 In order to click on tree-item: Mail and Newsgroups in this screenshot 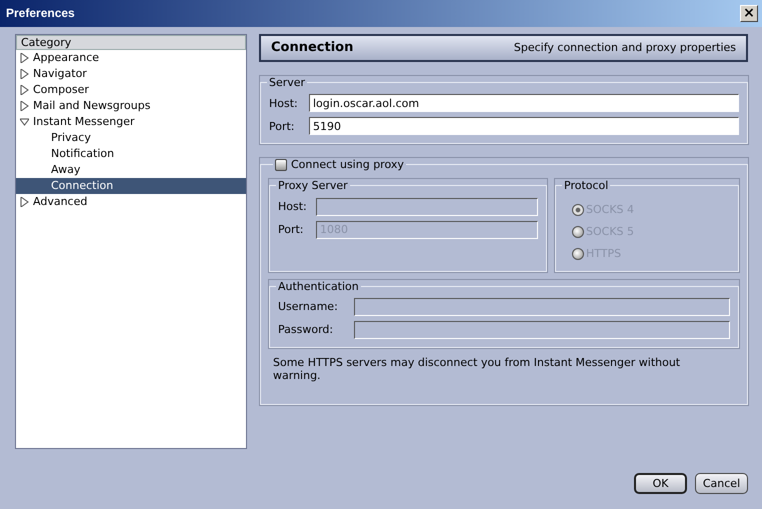, I will do `click(131, 106)`.